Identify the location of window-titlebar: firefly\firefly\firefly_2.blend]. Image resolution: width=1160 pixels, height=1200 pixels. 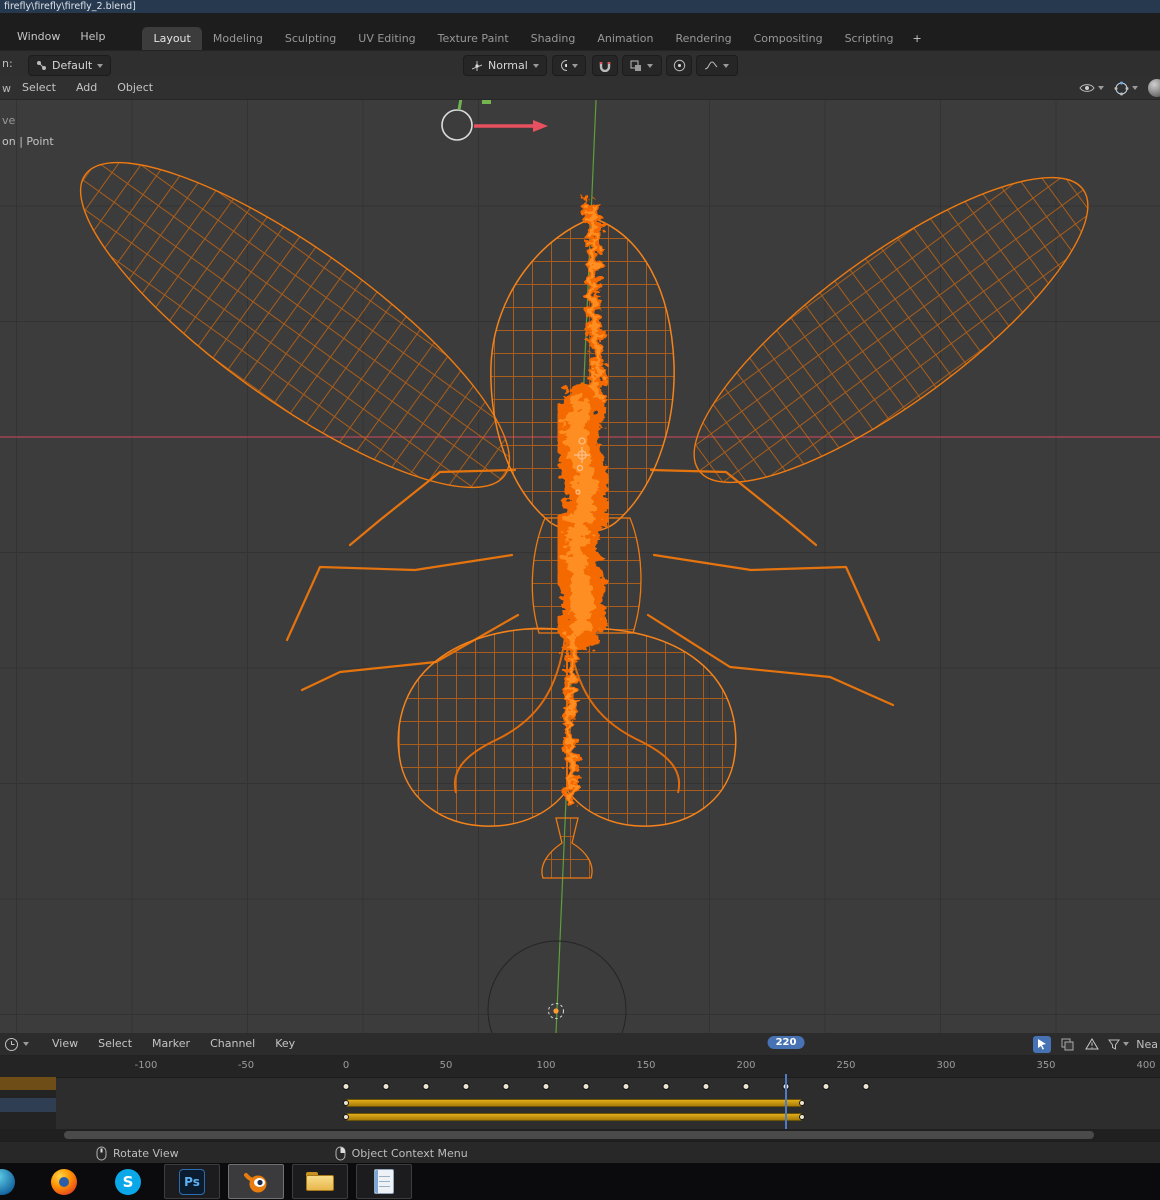
(580, 6).